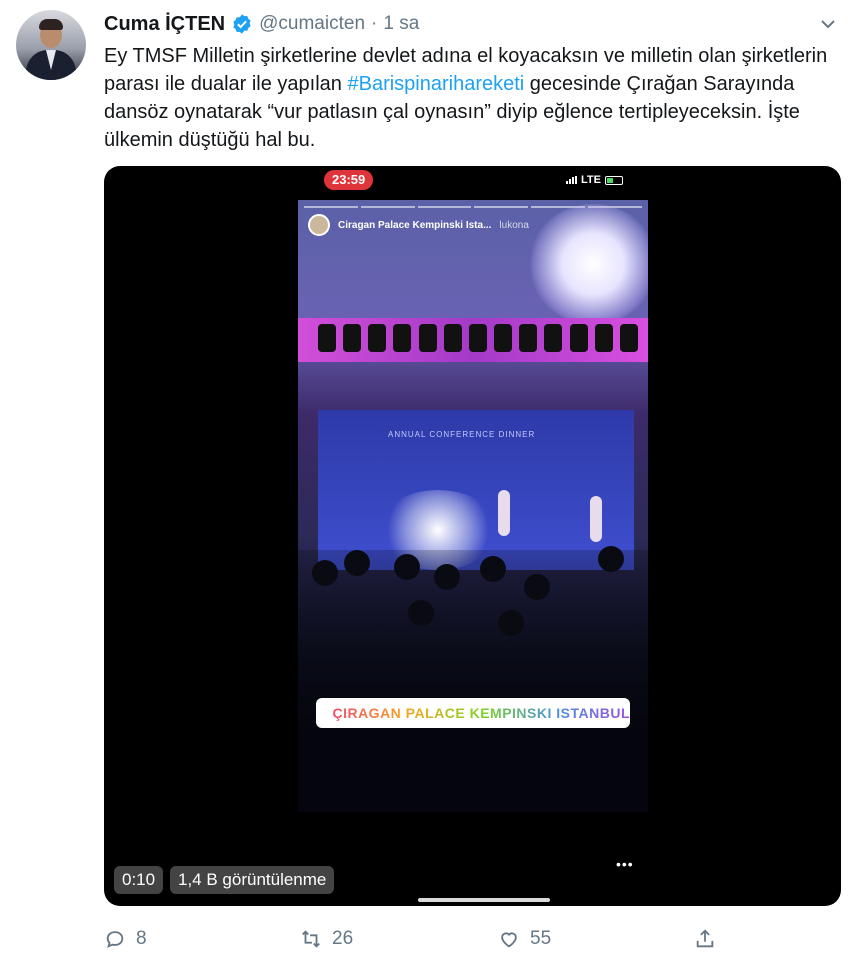  Describe the element at coordinates (311, 939) in the screenshot. I see `retweet-icon` at that location.